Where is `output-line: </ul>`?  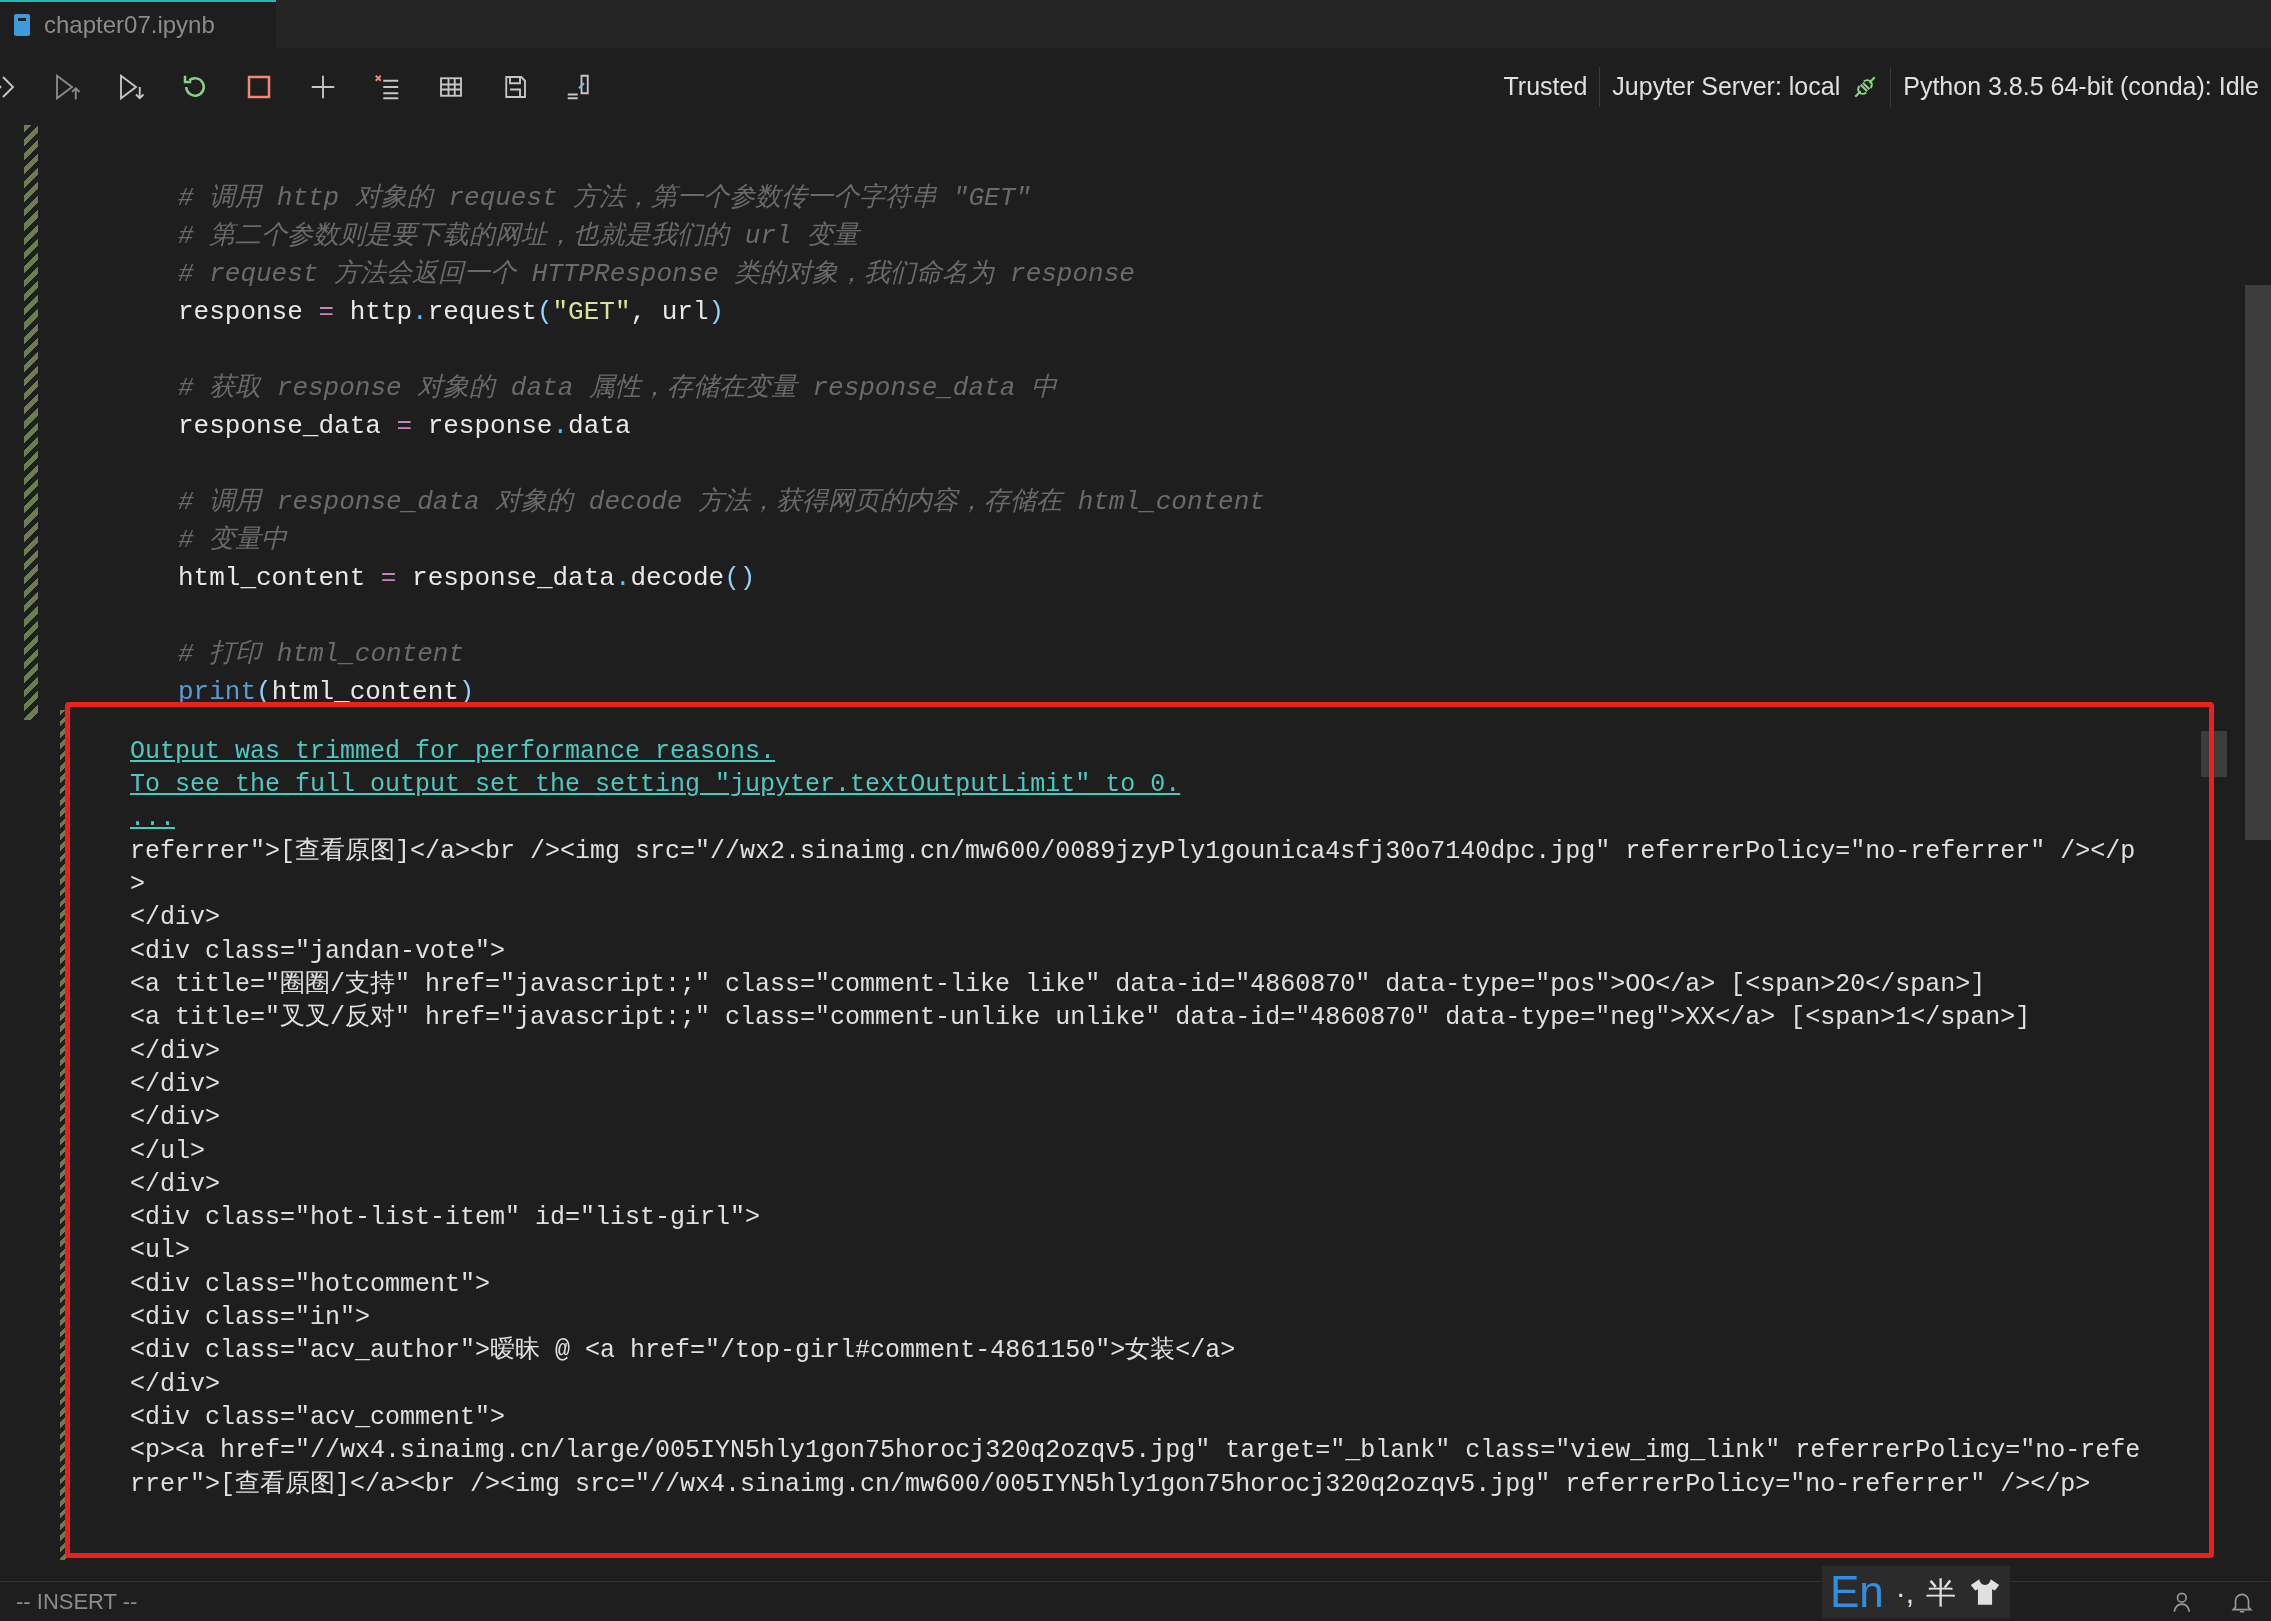 output-line: </ul> is located at coordinates (168, 1151).